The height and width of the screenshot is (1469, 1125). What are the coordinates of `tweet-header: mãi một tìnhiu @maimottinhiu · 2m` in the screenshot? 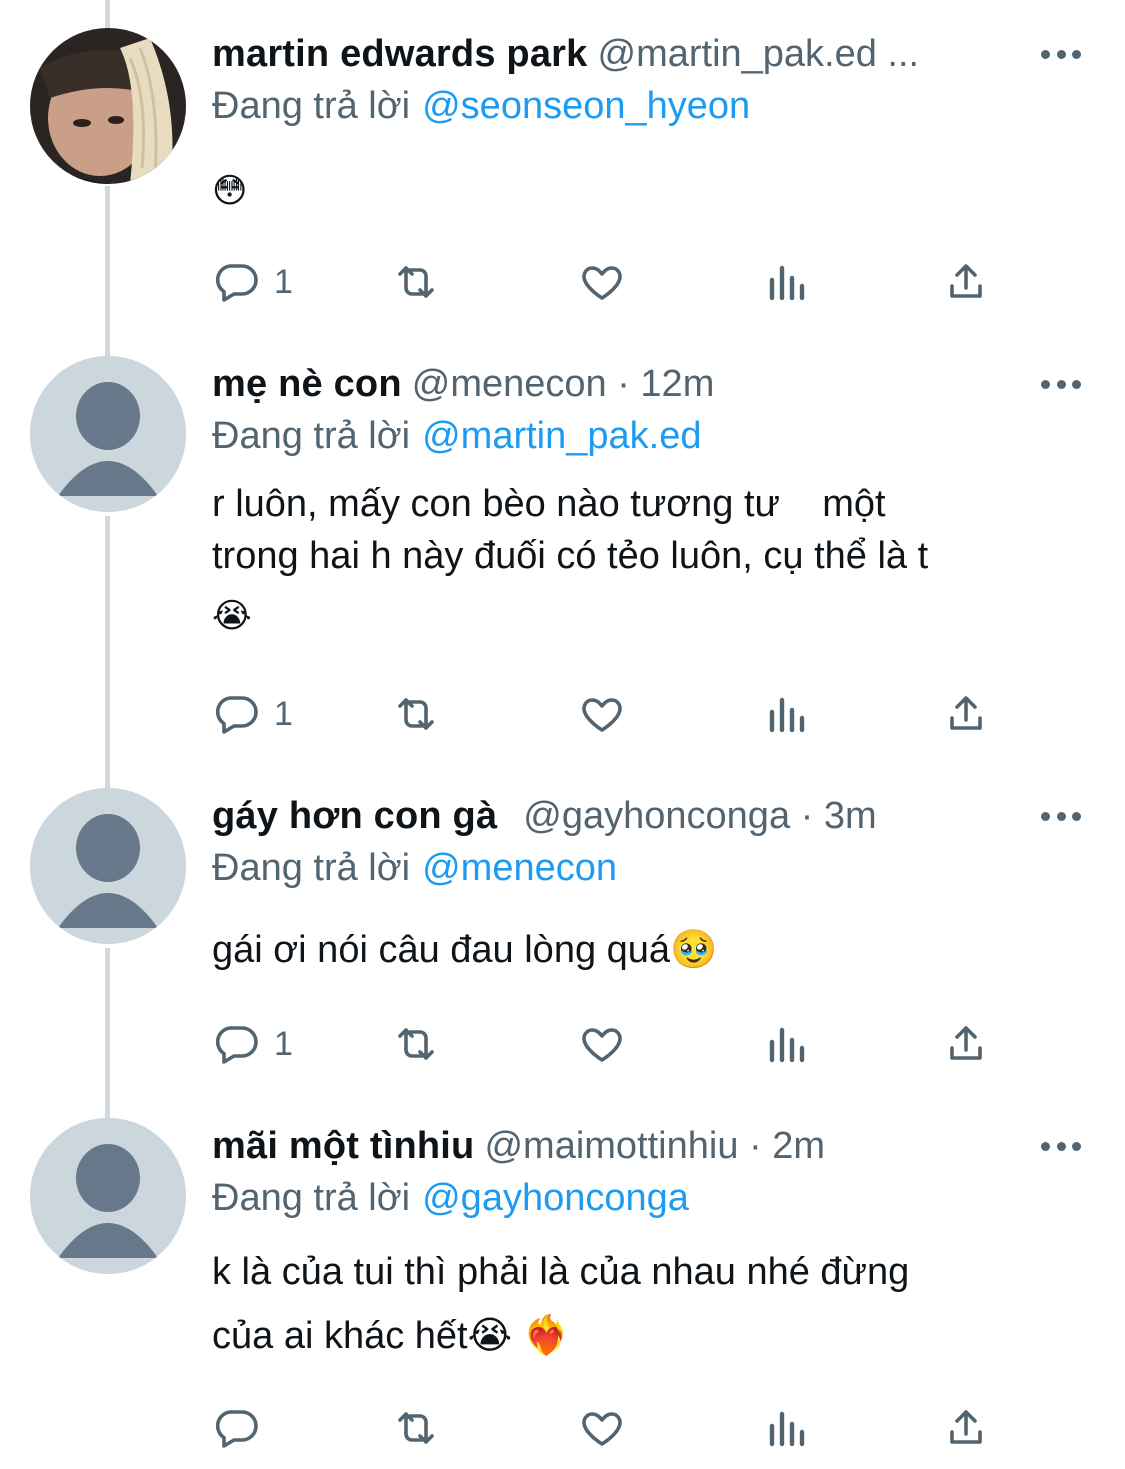 It's located at (618, 1146).